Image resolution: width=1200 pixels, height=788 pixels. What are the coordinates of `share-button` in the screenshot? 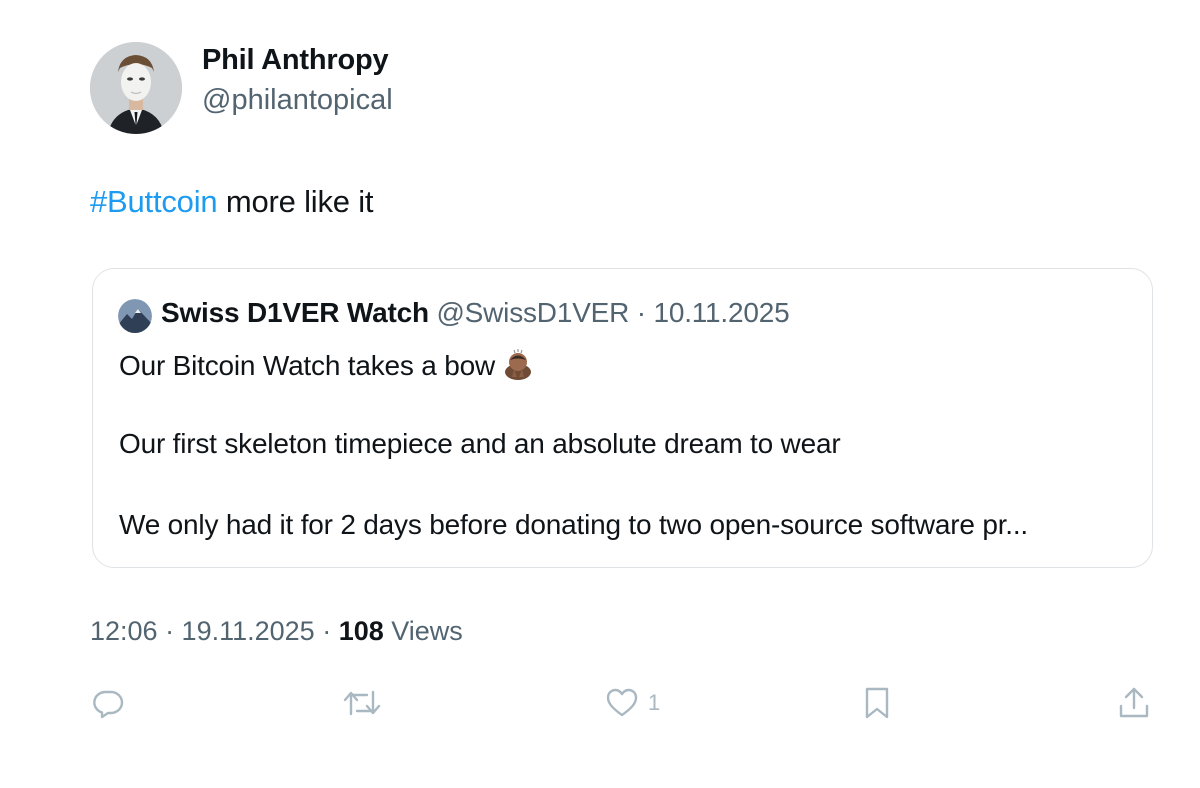 It's located at (1134, 703).